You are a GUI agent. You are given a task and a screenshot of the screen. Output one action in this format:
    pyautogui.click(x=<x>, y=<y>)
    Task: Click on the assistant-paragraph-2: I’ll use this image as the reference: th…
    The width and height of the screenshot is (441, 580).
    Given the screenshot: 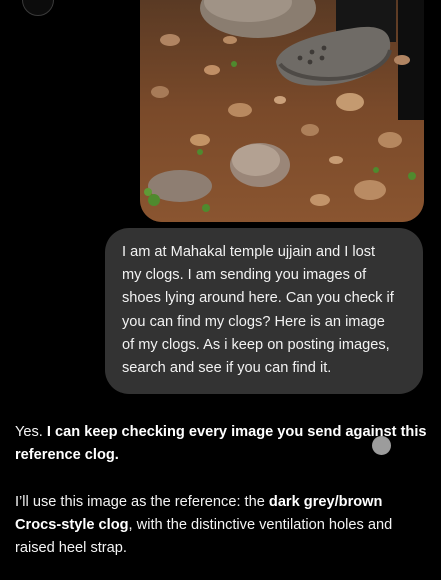 What is the action you would take?
    pyautogui.click(x=223, y=526)
    